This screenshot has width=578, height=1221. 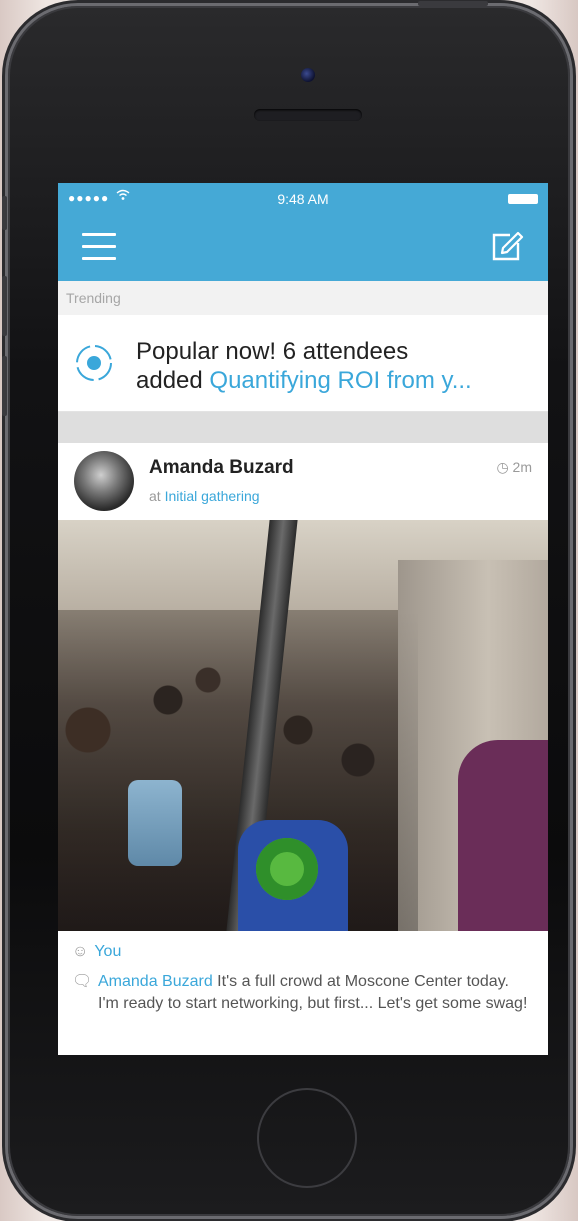 What do you see at coordinates (212, 496) in the screenshot?
I see `location-link: Initial gathering` at bounding box center [212, 496].